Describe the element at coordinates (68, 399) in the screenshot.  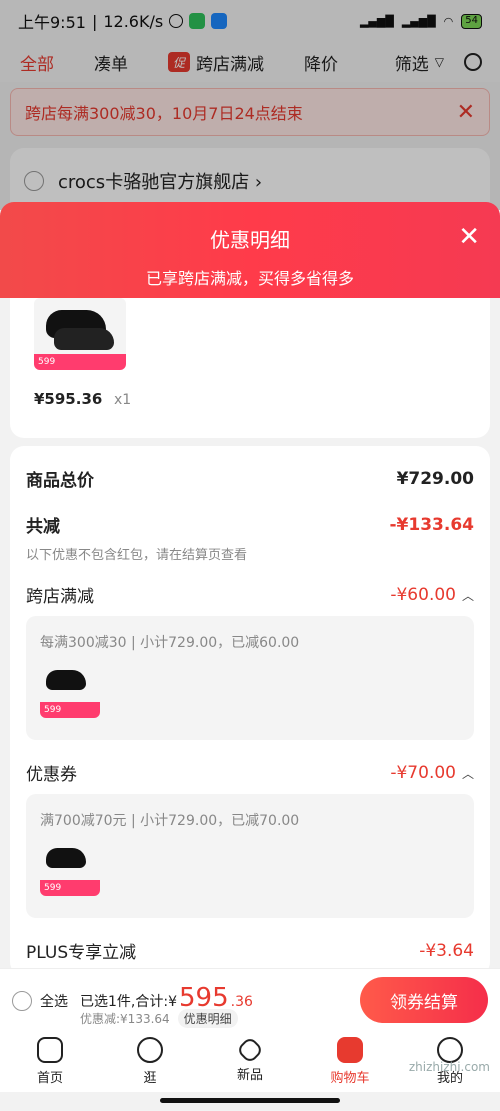
I see `product-price: ¥595.36` at that location.